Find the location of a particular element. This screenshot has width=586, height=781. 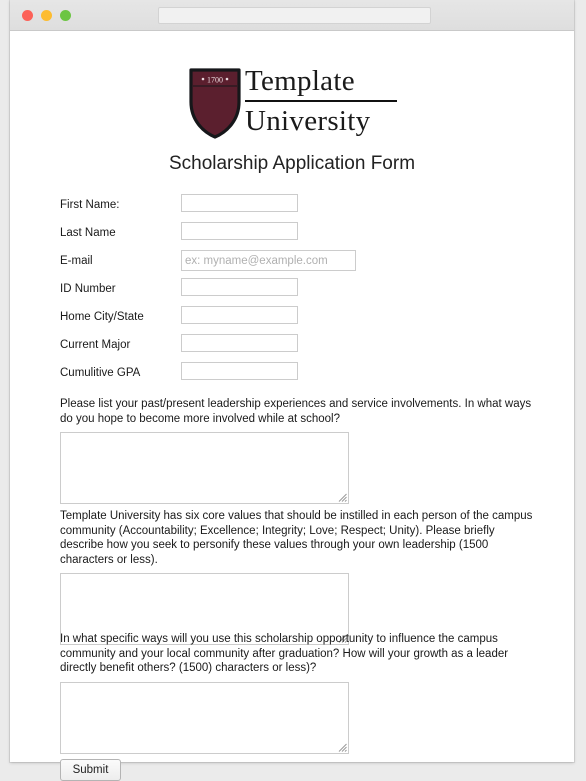

wordmark-line-1: Template is located at coordinates (300, 81).